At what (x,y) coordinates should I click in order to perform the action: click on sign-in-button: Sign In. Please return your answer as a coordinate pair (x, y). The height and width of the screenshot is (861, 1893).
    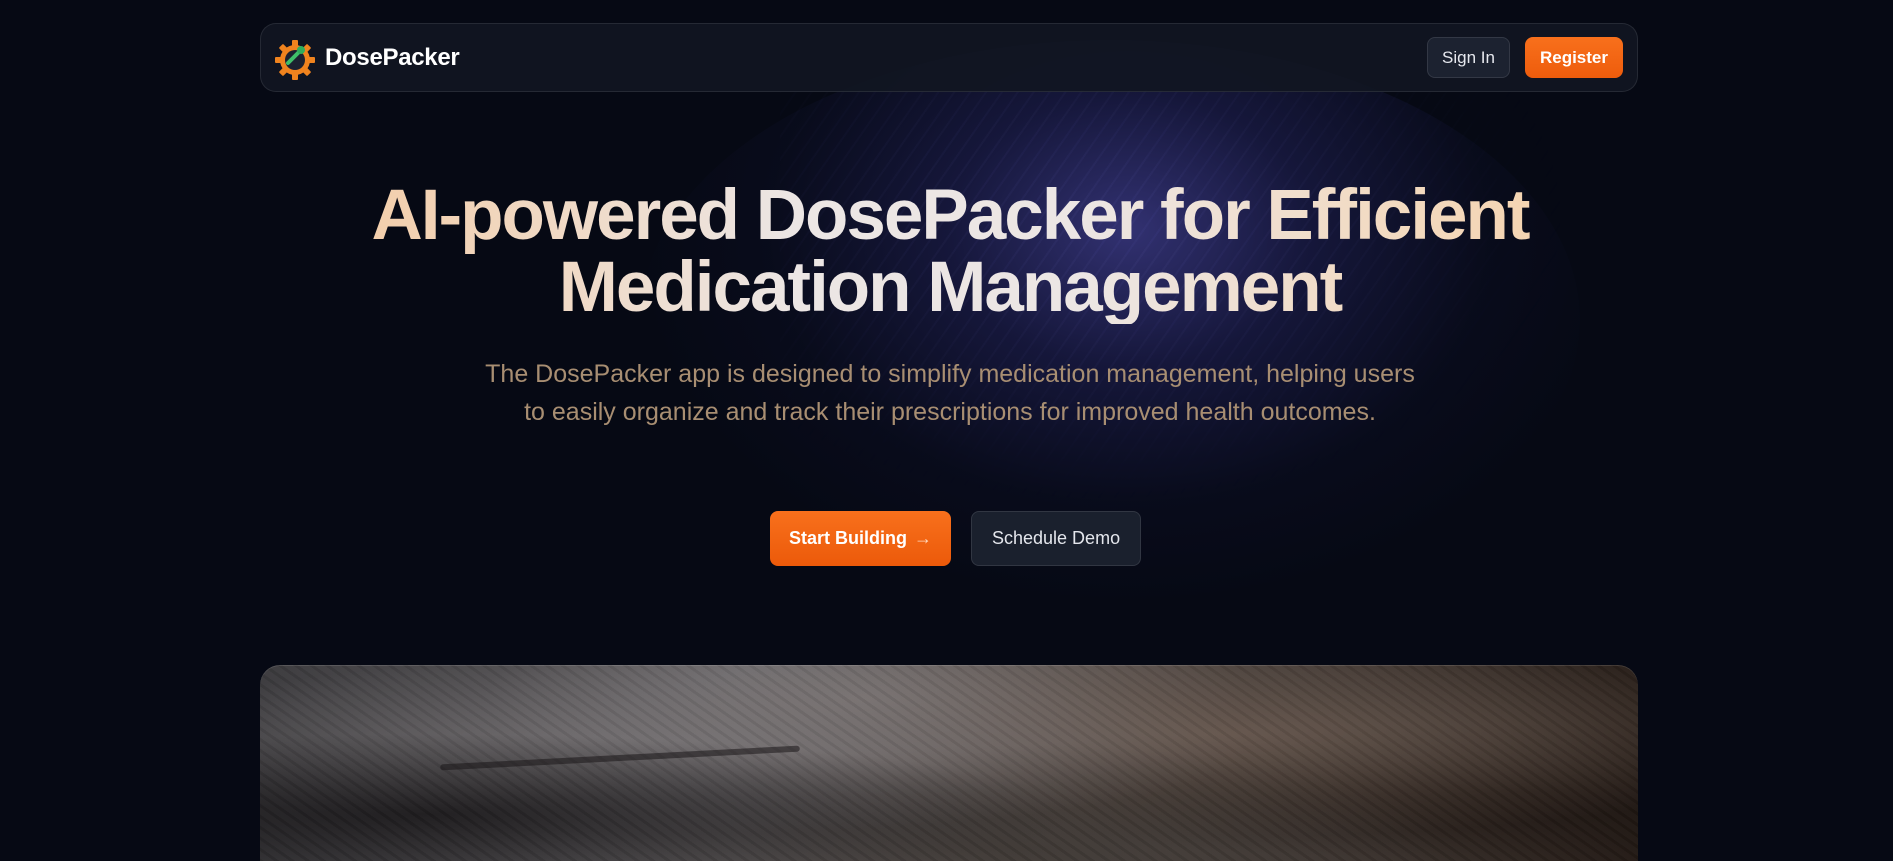
    Looking at the image, I should click on (1468, 57).